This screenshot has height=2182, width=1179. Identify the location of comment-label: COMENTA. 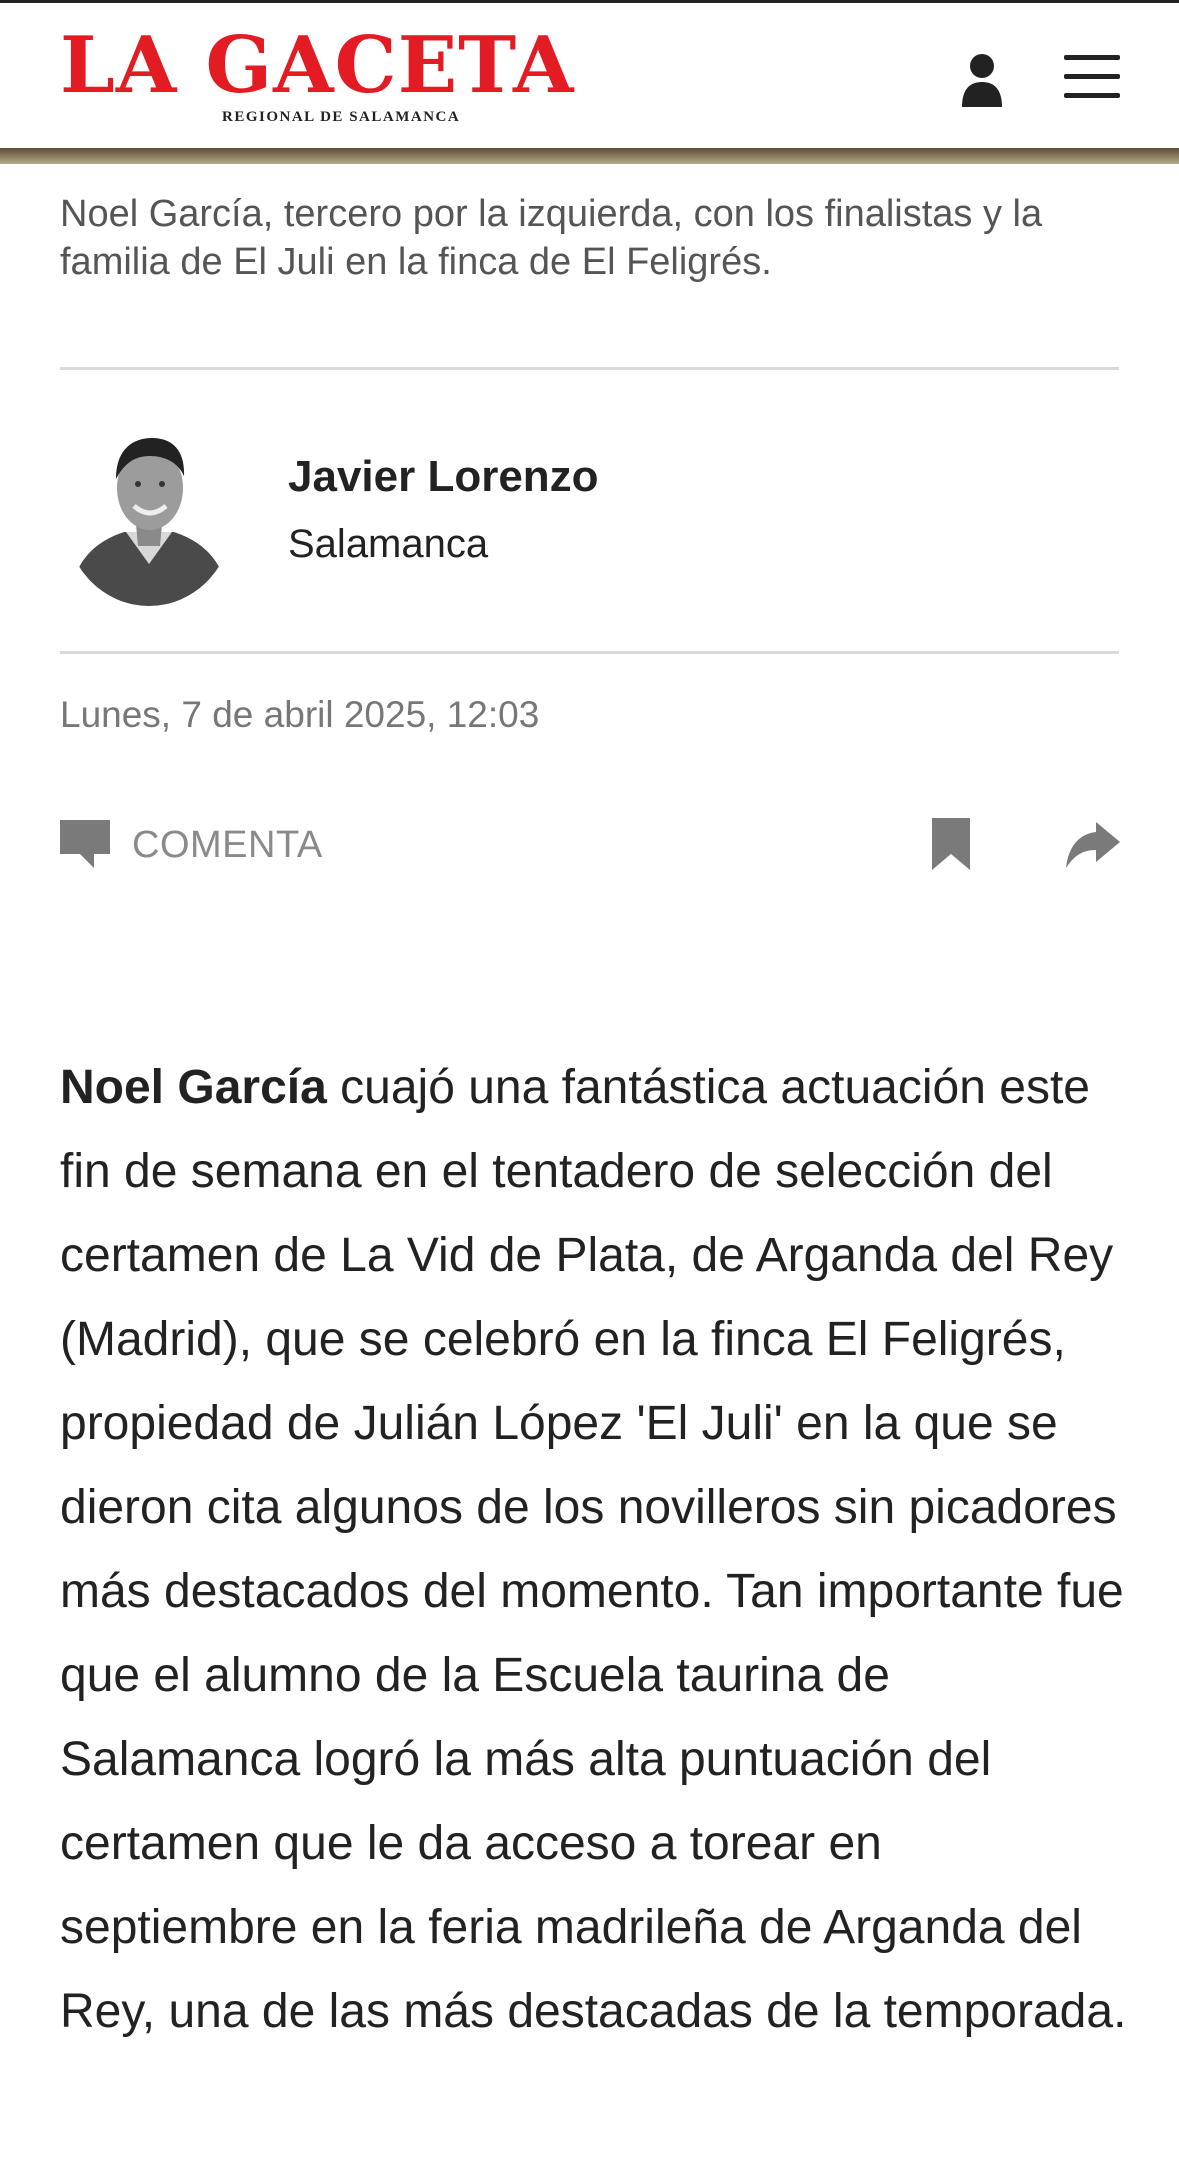
(227, 845).